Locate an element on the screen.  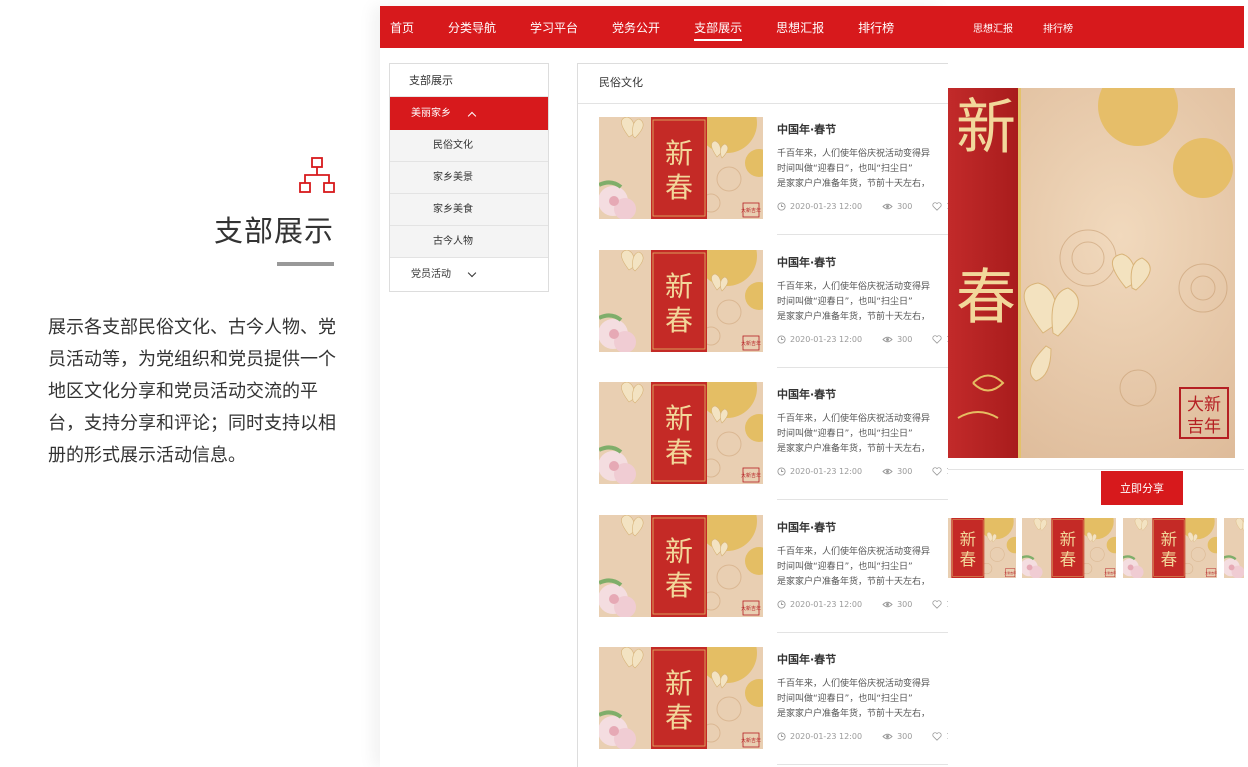
menu-group-member-activities: 党员活动 is located at coordinates (469, 274).